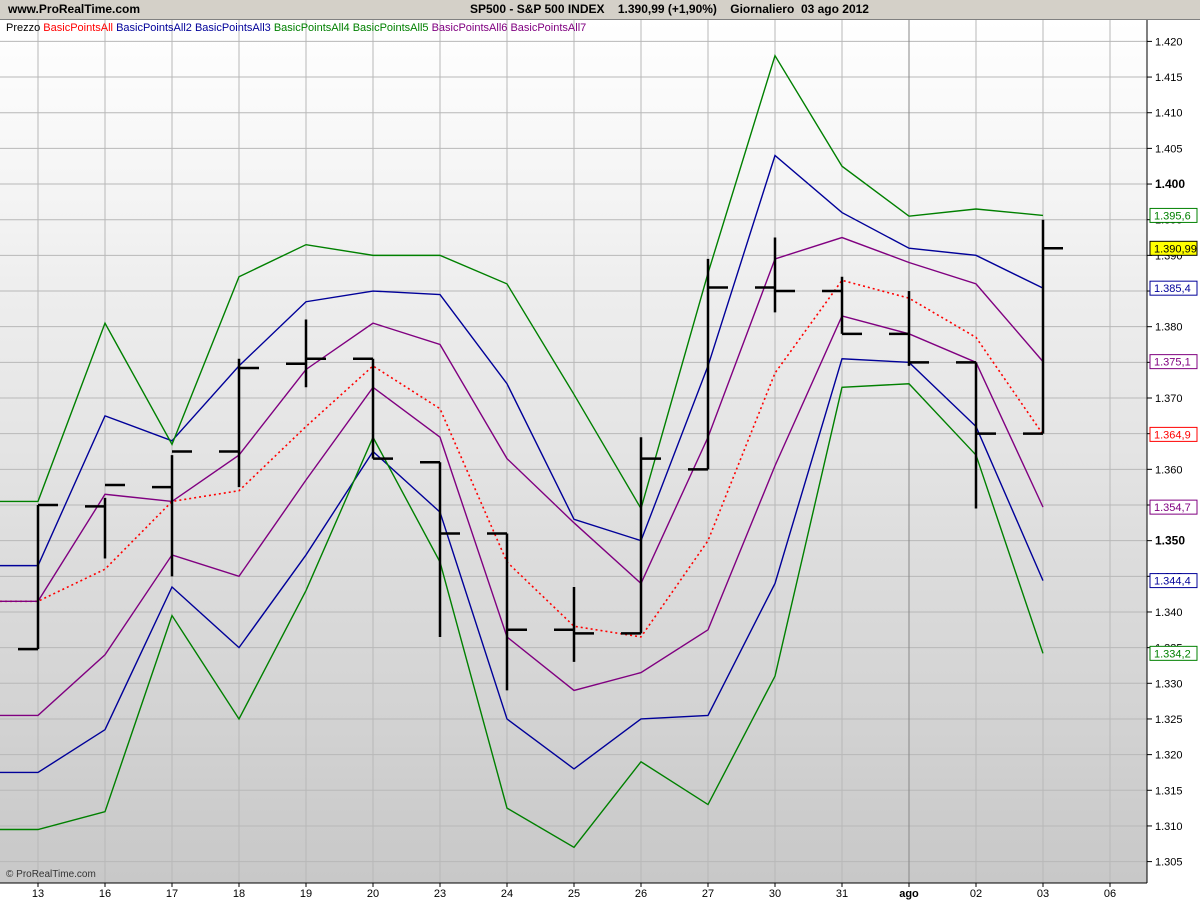 This screenshot has height=905, width=1200. Describe the element at coordinates (1169, 114) in the screenshot. I see `y-tick-label: 1.410` at that location.